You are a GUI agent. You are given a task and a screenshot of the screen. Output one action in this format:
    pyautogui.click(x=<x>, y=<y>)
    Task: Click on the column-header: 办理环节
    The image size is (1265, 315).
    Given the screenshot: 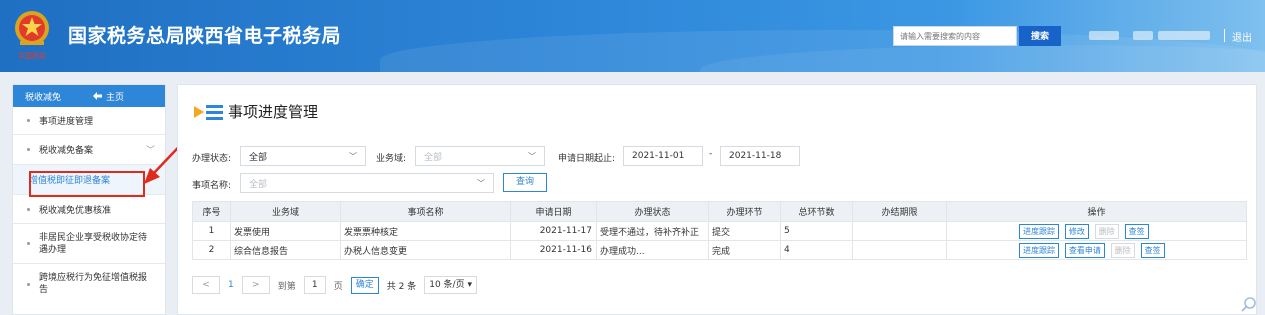 What is the action you would take?
    pyautogui.click(x=744, y=211)
    